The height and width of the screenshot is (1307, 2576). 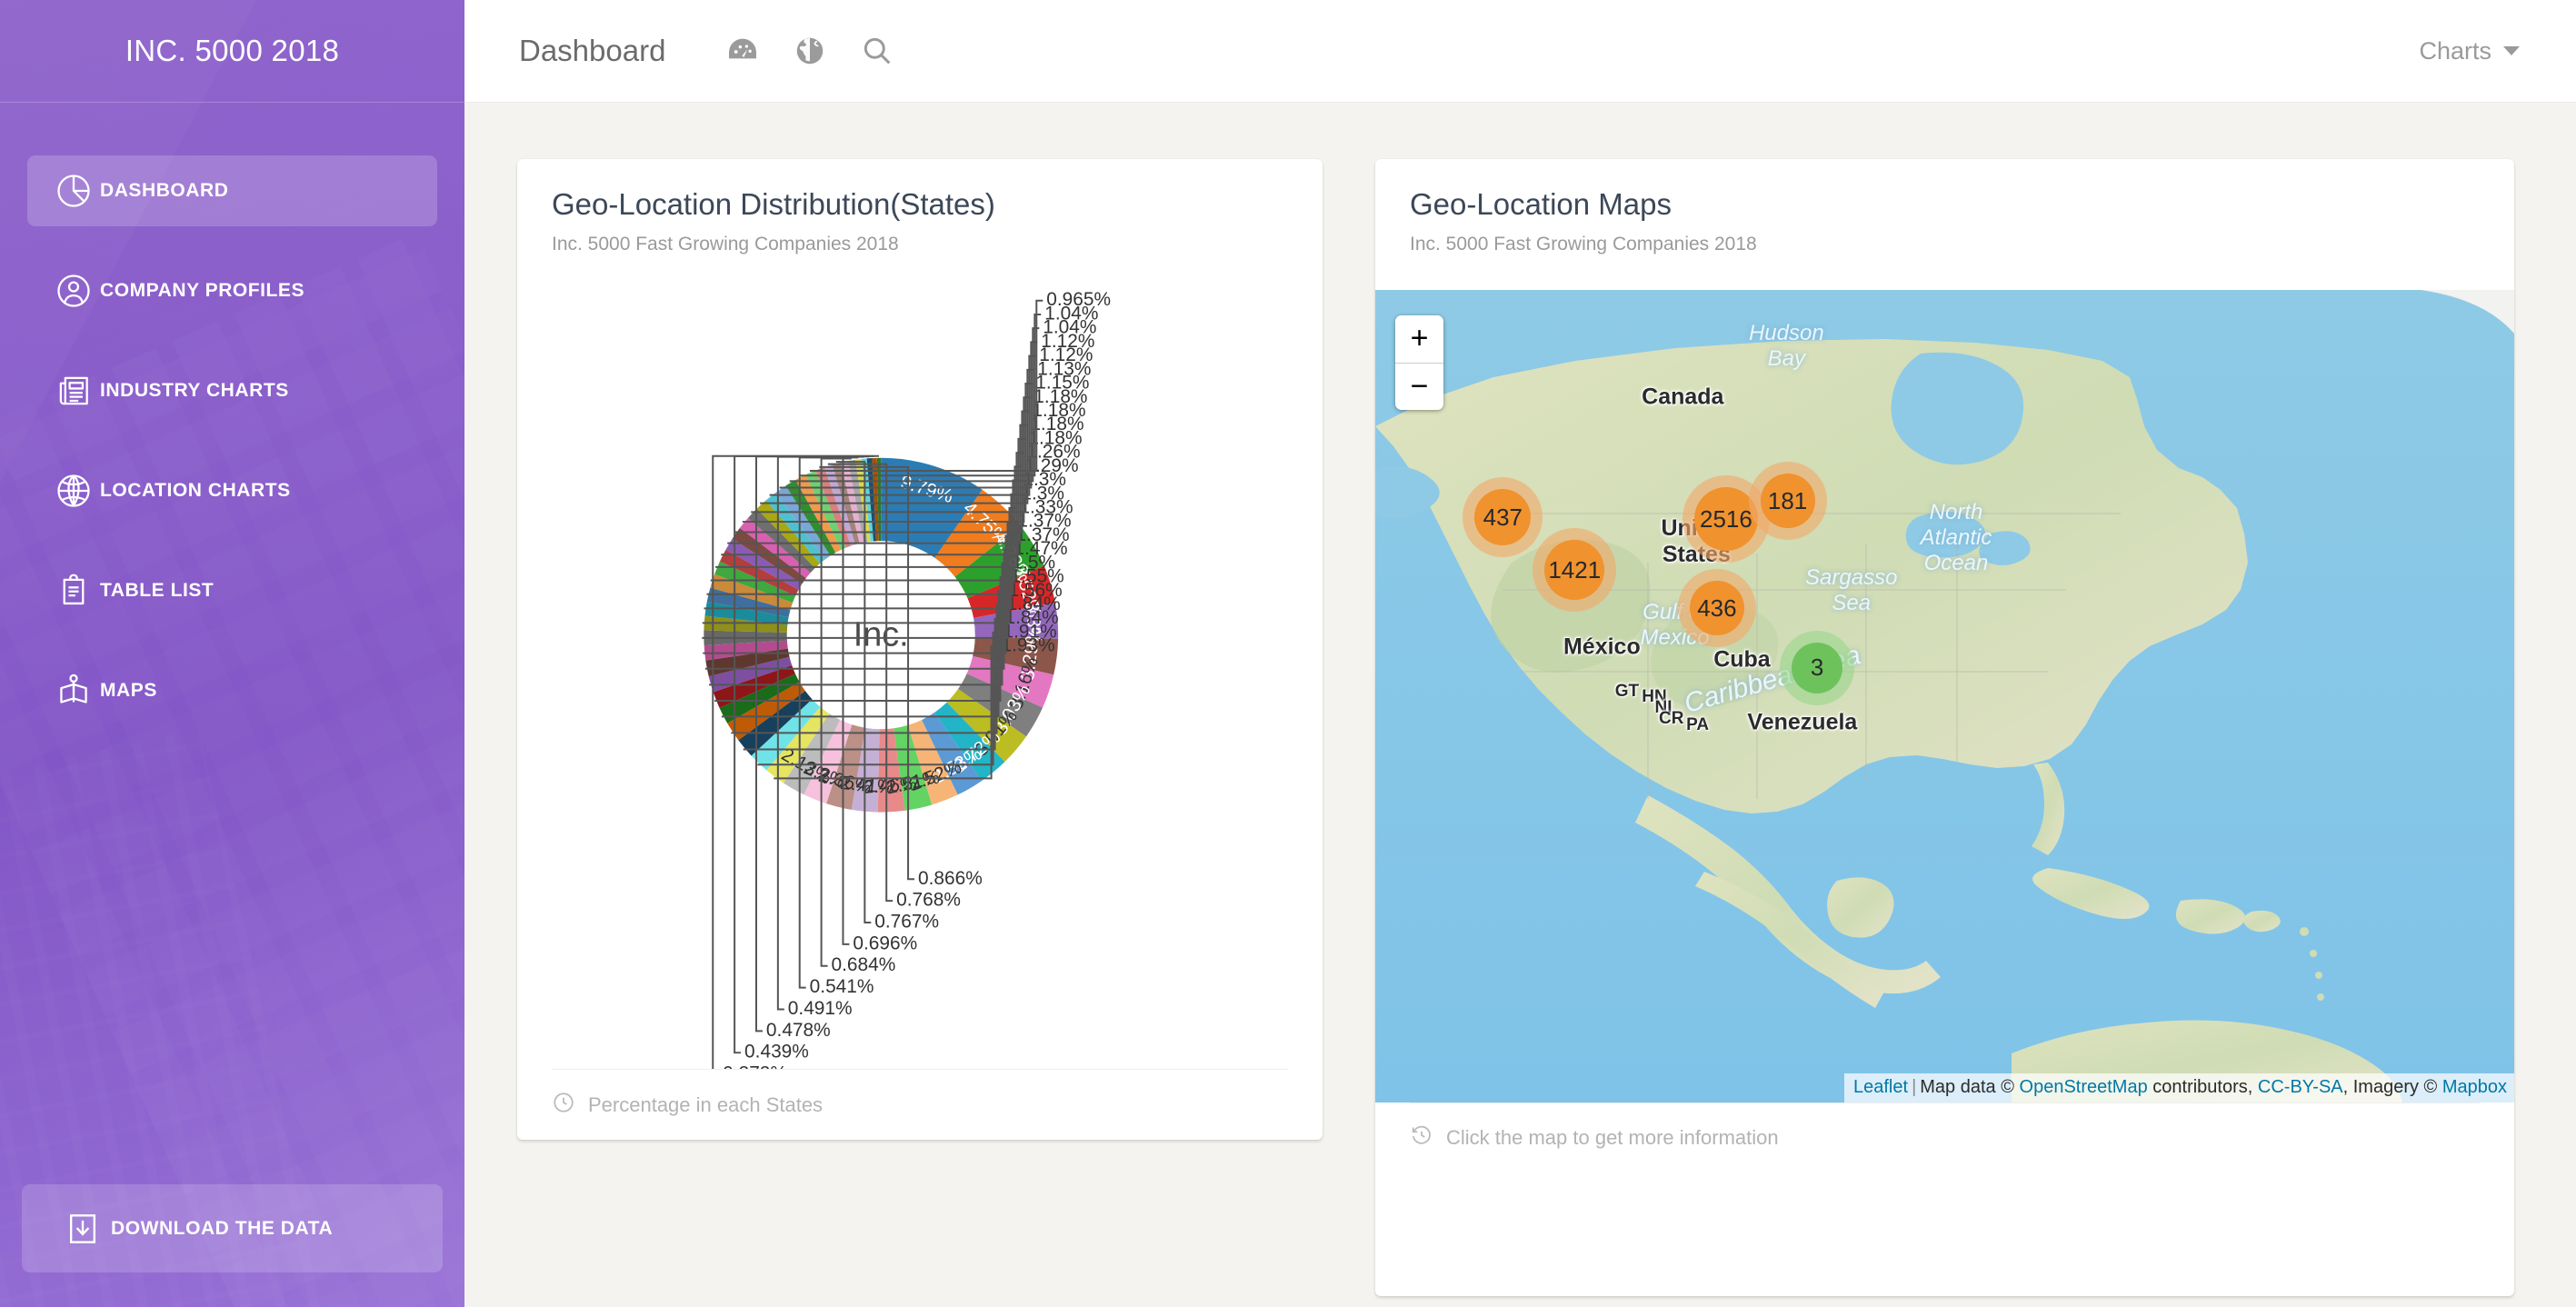 I want to click on slice-label: 0.541%, so click(x=842, y=986).